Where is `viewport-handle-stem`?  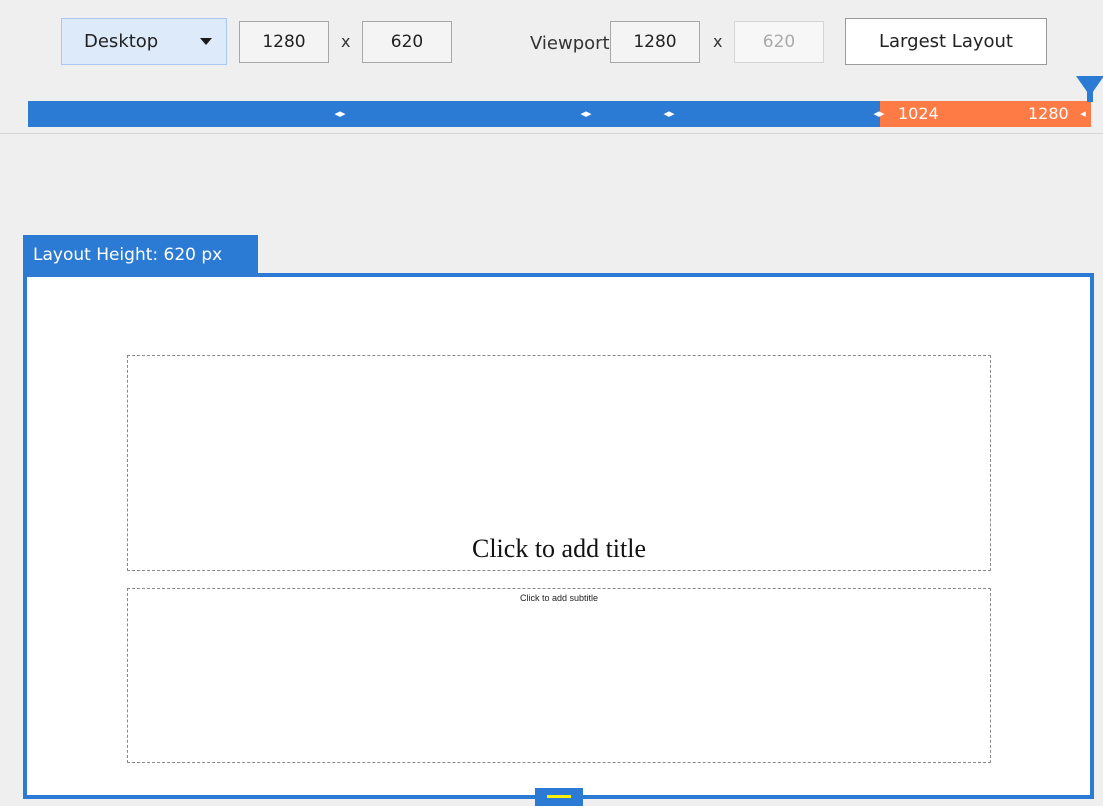 viewport-handle-stem is located at coordinates (1090, 97).